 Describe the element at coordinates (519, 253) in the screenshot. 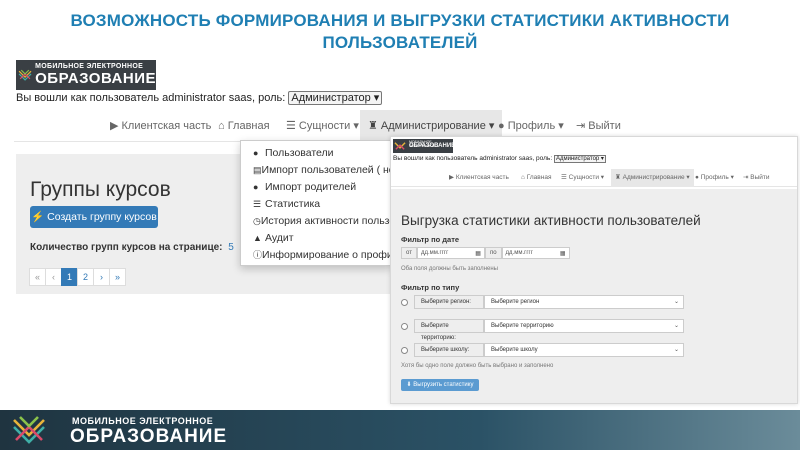

I see `date-to-placeholder: дд.мм.гггг` at that location.